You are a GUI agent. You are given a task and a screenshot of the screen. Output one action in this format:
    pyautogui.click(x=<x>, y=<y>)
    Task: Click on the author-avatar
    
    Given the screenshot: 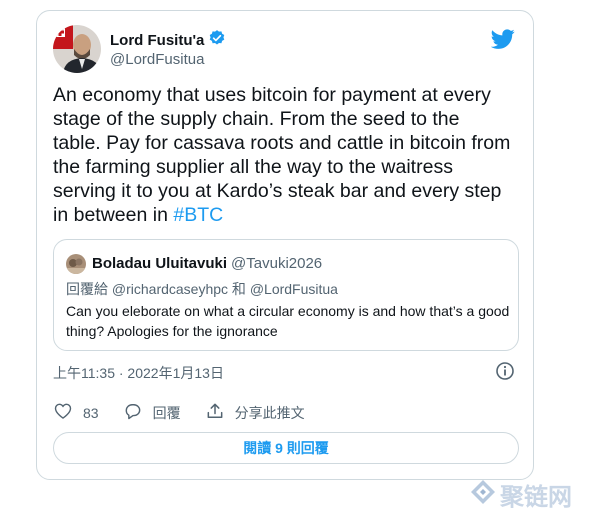 What is the action you would take?
    pyautogui.click(x=77, y=49)
    